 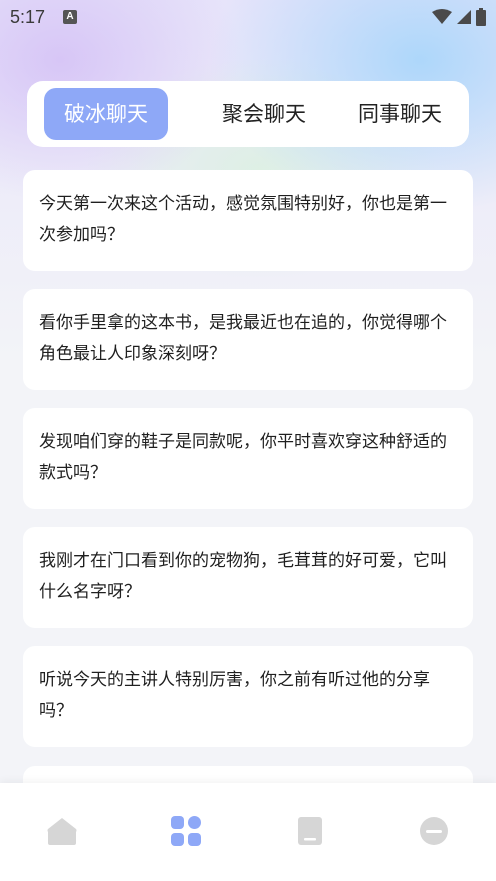 What do you see at coordinates (481, 17) in the screenshot?
I see `battery-icon` at bounding box center [481, 17].